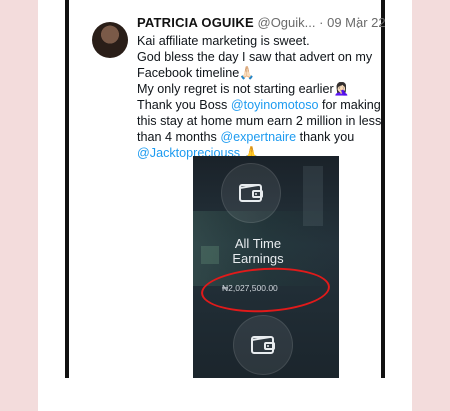  Describe the element at coordinates (325, 137) in the screenshot. I see `tweet-text-fragment: thank you` at that location.